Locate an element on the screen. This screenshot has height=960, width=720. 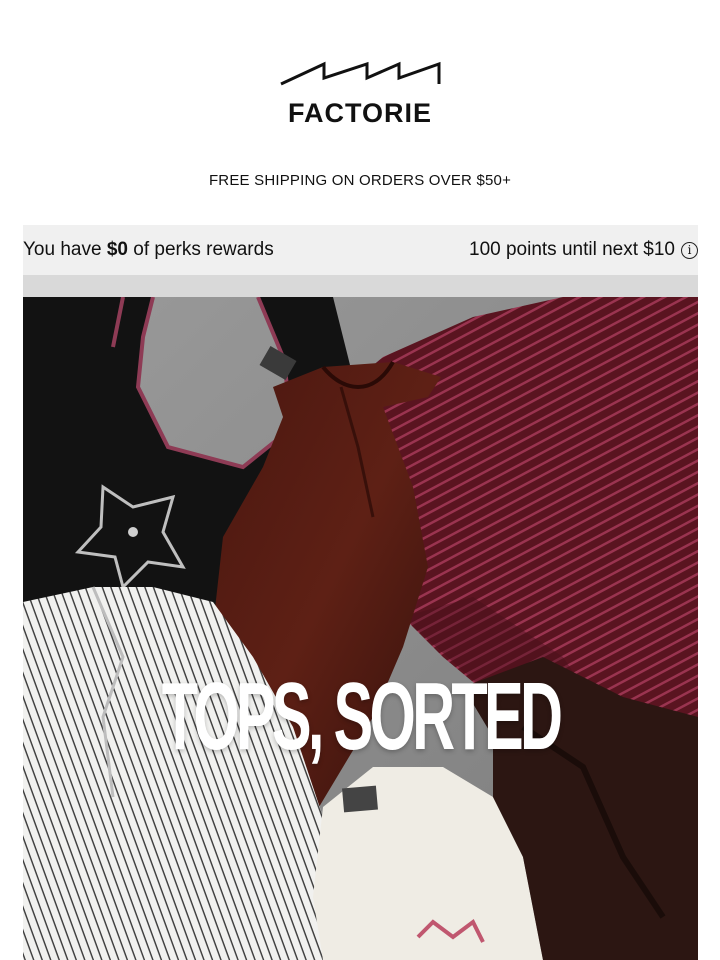
perks-prefix: You have is located at coordinates (65, 249).